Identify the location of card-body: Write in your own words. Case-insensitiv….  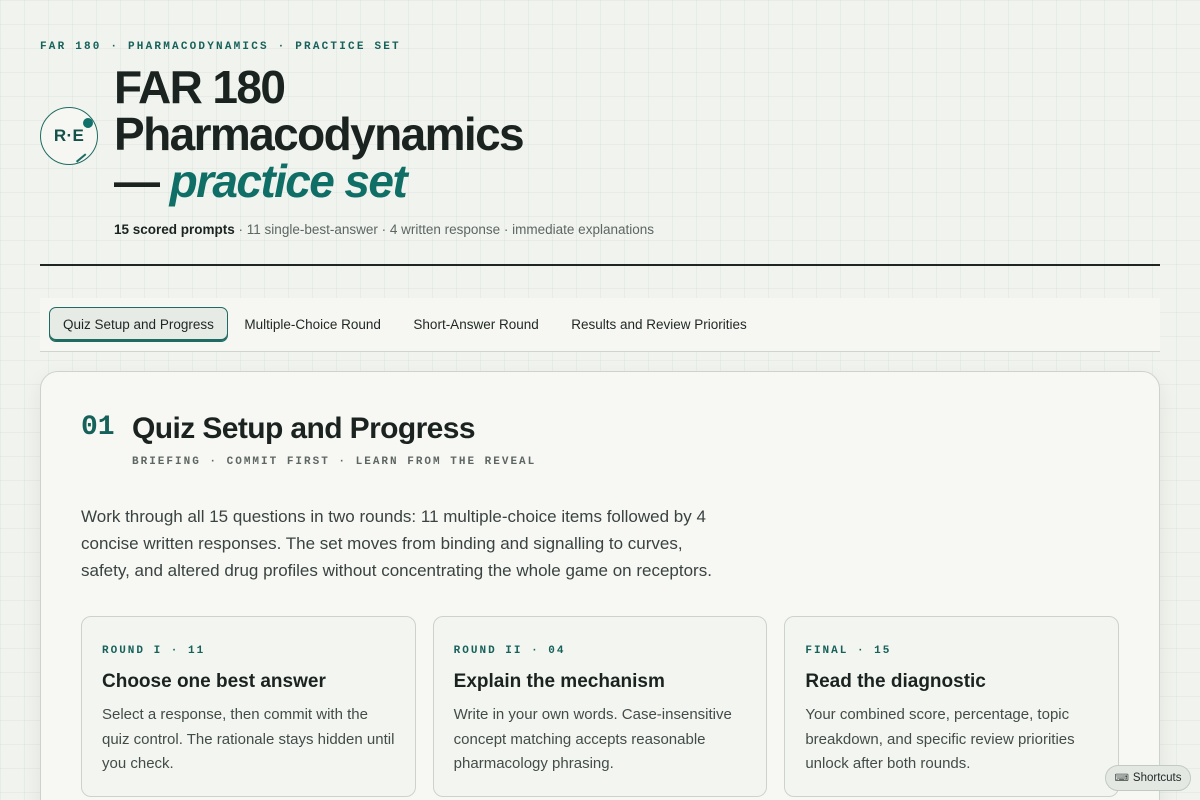
(592, 739).